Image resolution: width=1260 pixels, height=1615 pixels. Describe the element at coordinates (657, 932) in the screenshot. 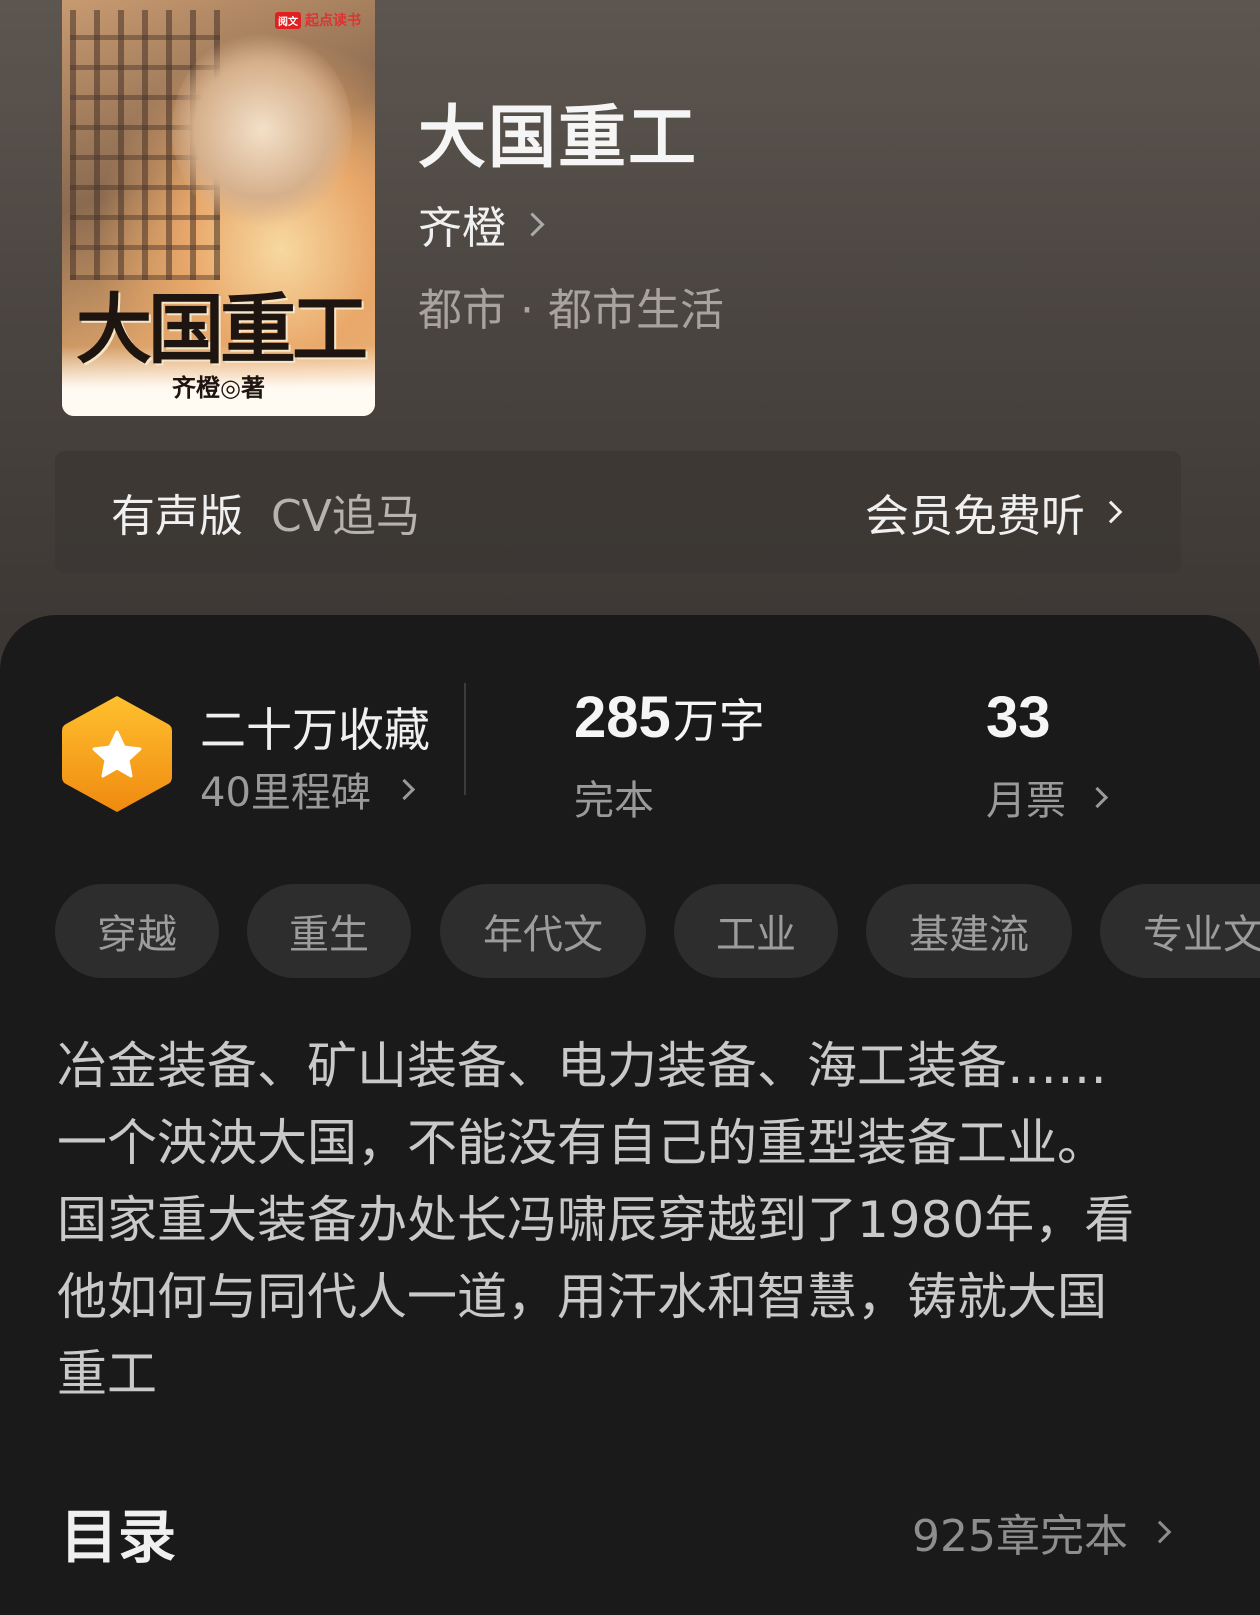

I see `tag-list: 穿越 重生 年代文 工业 基建流 专业文` at that location.